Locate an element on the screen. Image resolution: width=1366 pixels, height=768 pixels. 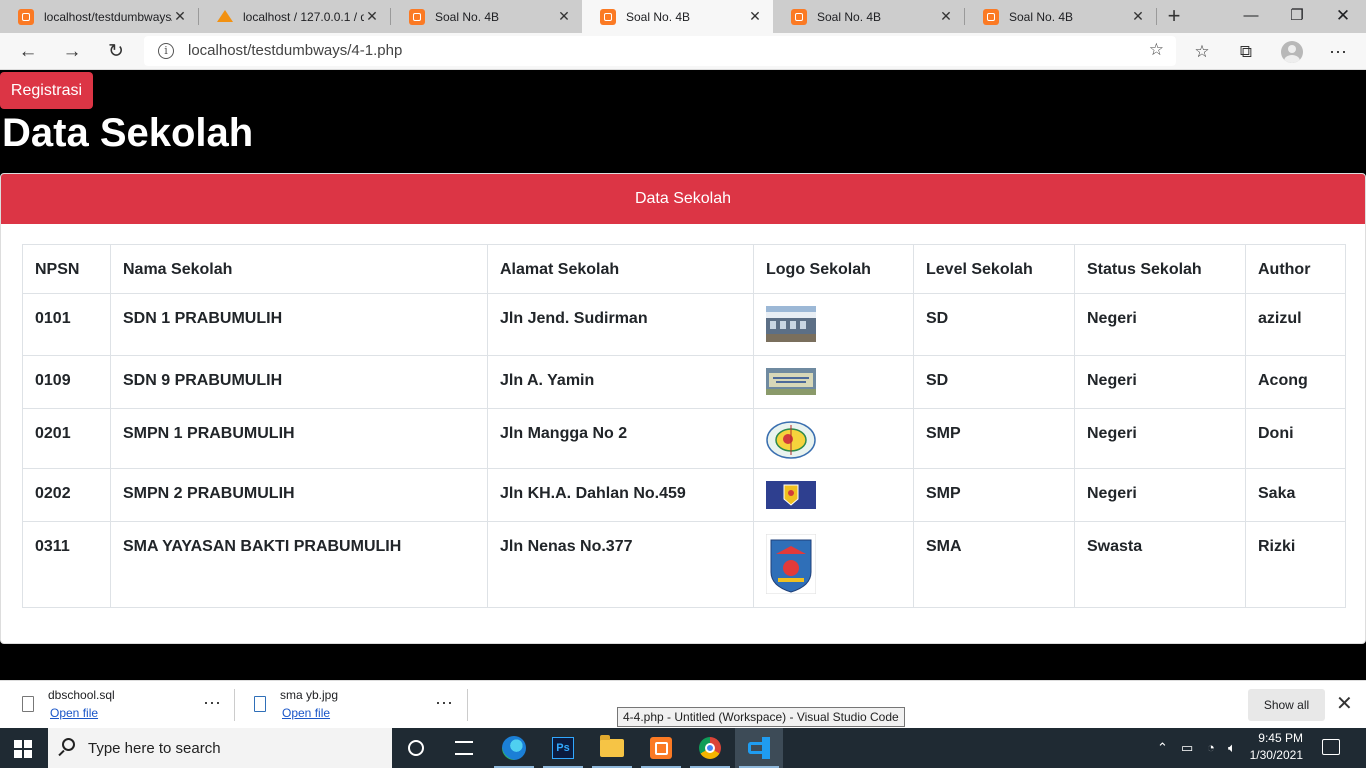
cell-alamat: Jln Mangga No 2 is located at coordinates (620, 438).